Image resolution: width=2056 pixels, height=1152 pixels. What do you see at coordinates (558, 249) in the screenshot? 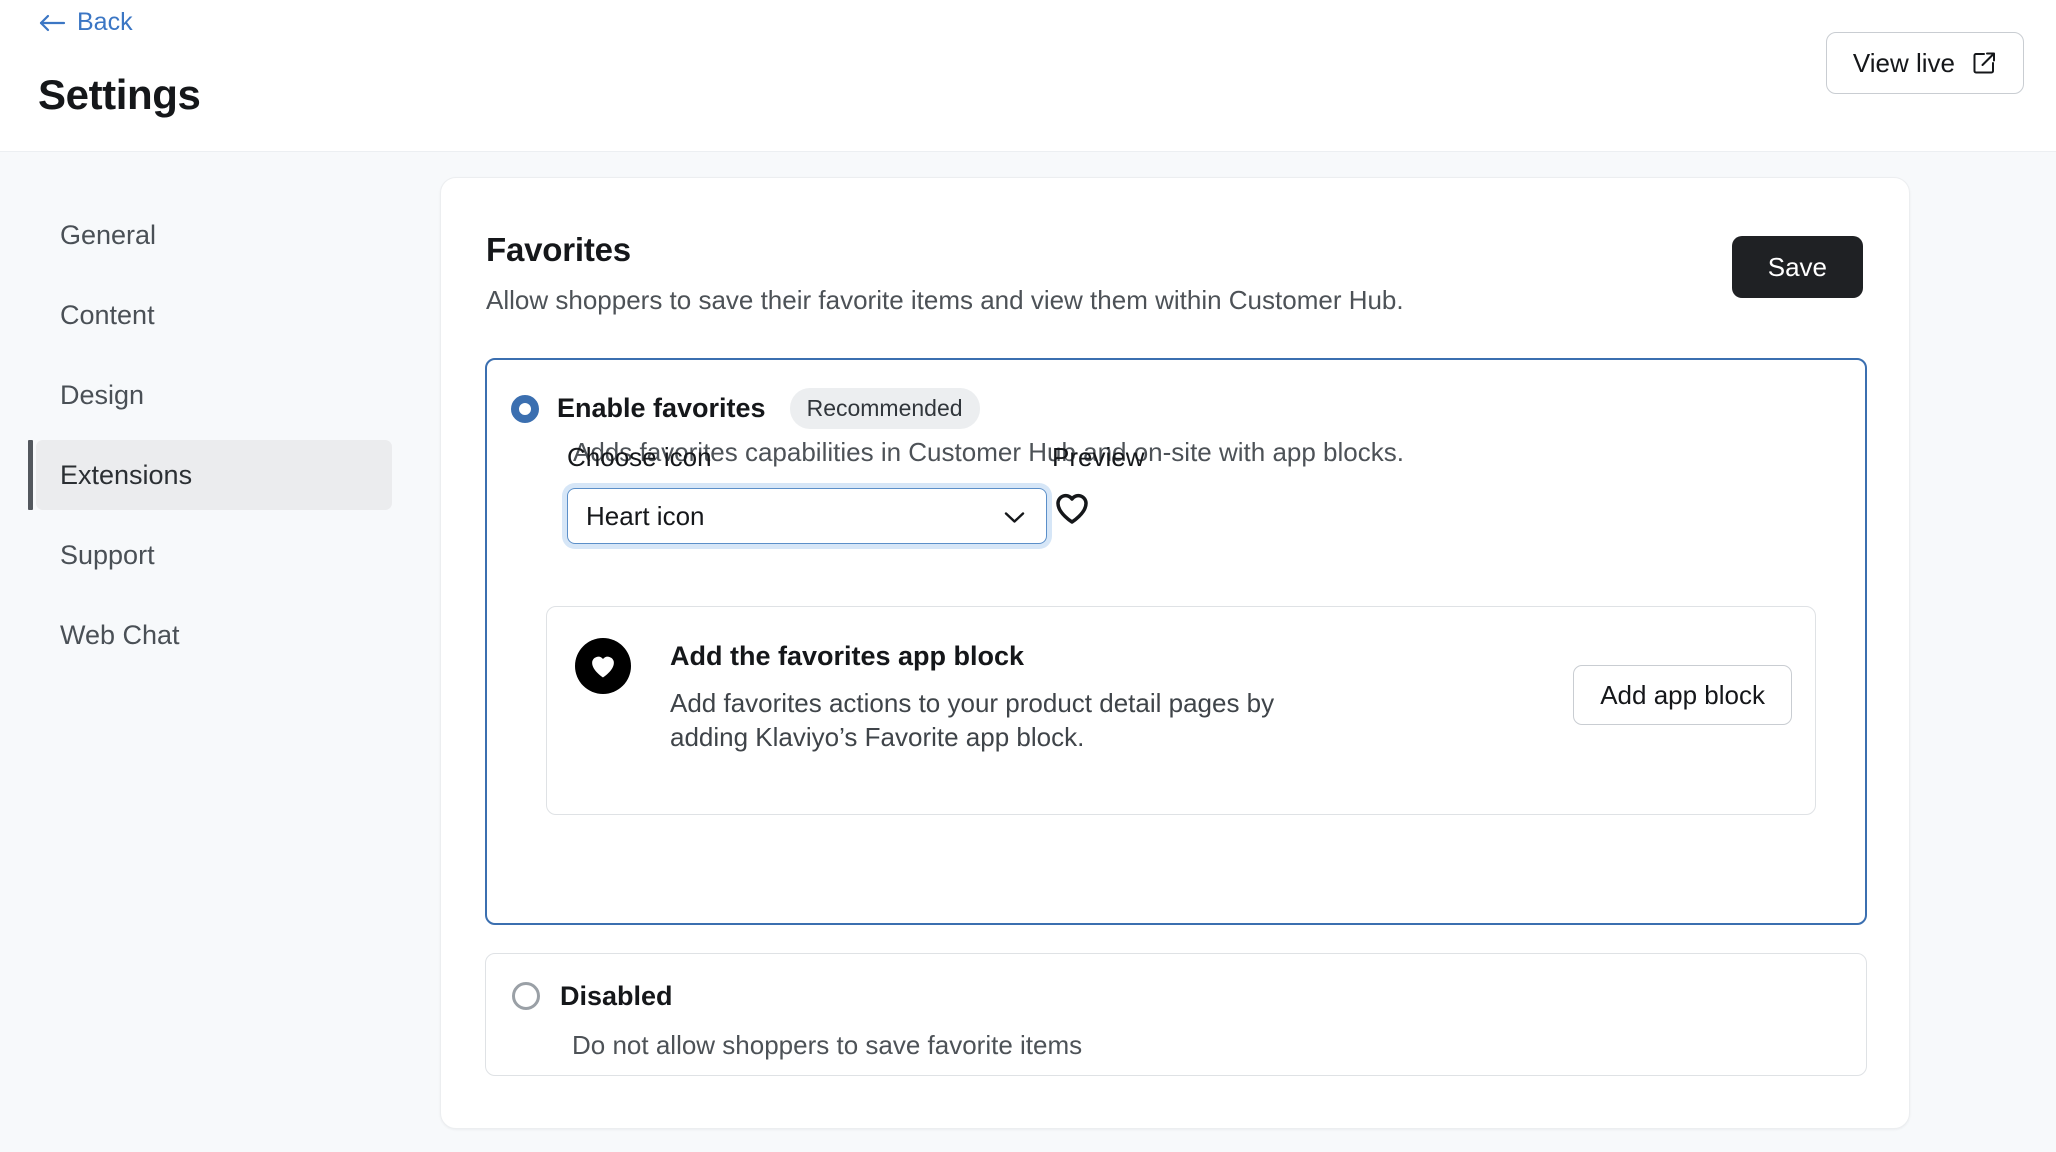
I see `card-title: Favorites` at bounding box center [558, 249].